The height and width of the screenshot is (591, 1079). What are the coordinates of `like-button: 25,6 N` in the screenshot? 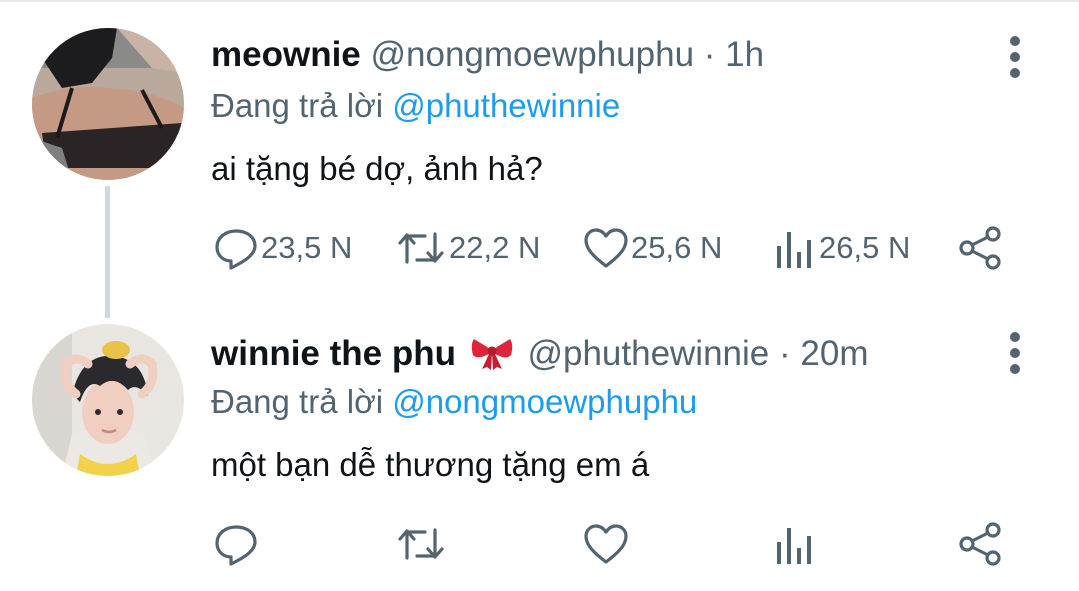 It's located at (652, 248).